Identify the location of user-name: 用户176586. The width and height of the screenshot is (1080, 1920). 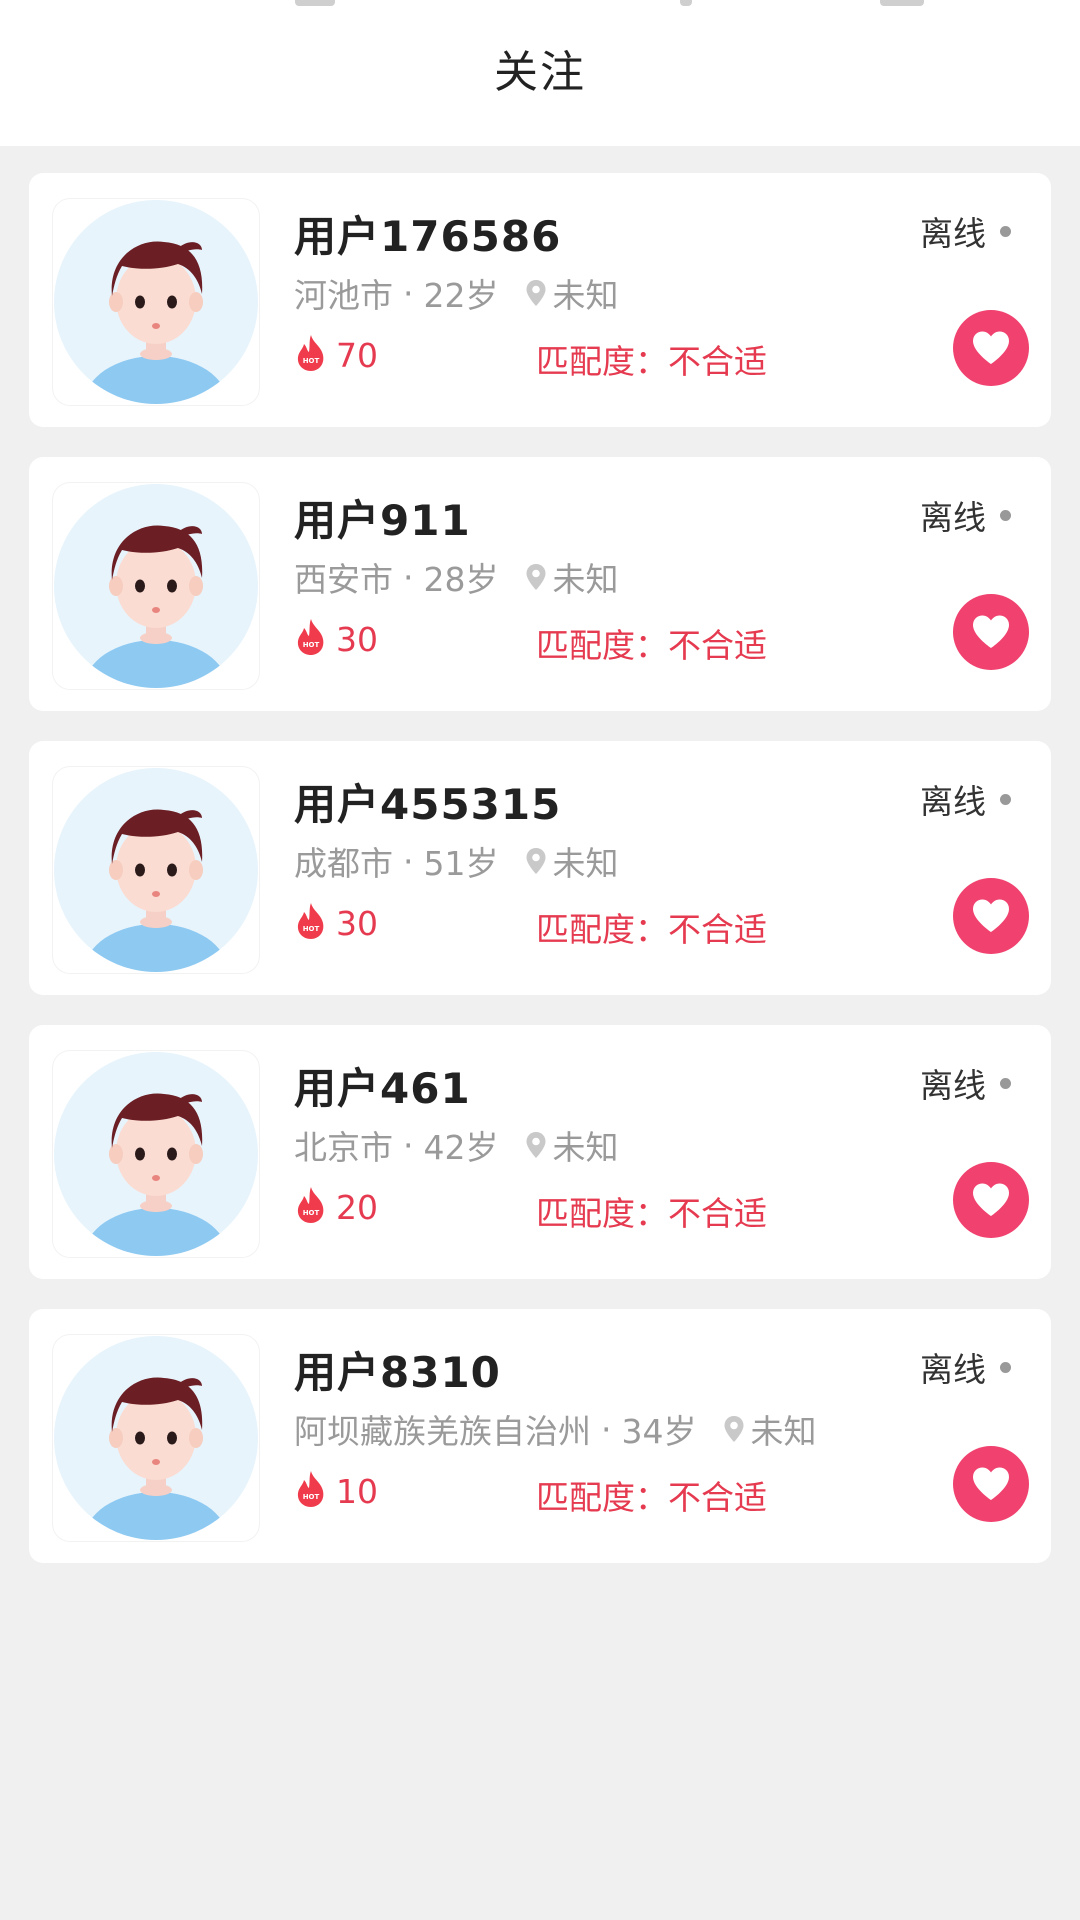
(427, 233).